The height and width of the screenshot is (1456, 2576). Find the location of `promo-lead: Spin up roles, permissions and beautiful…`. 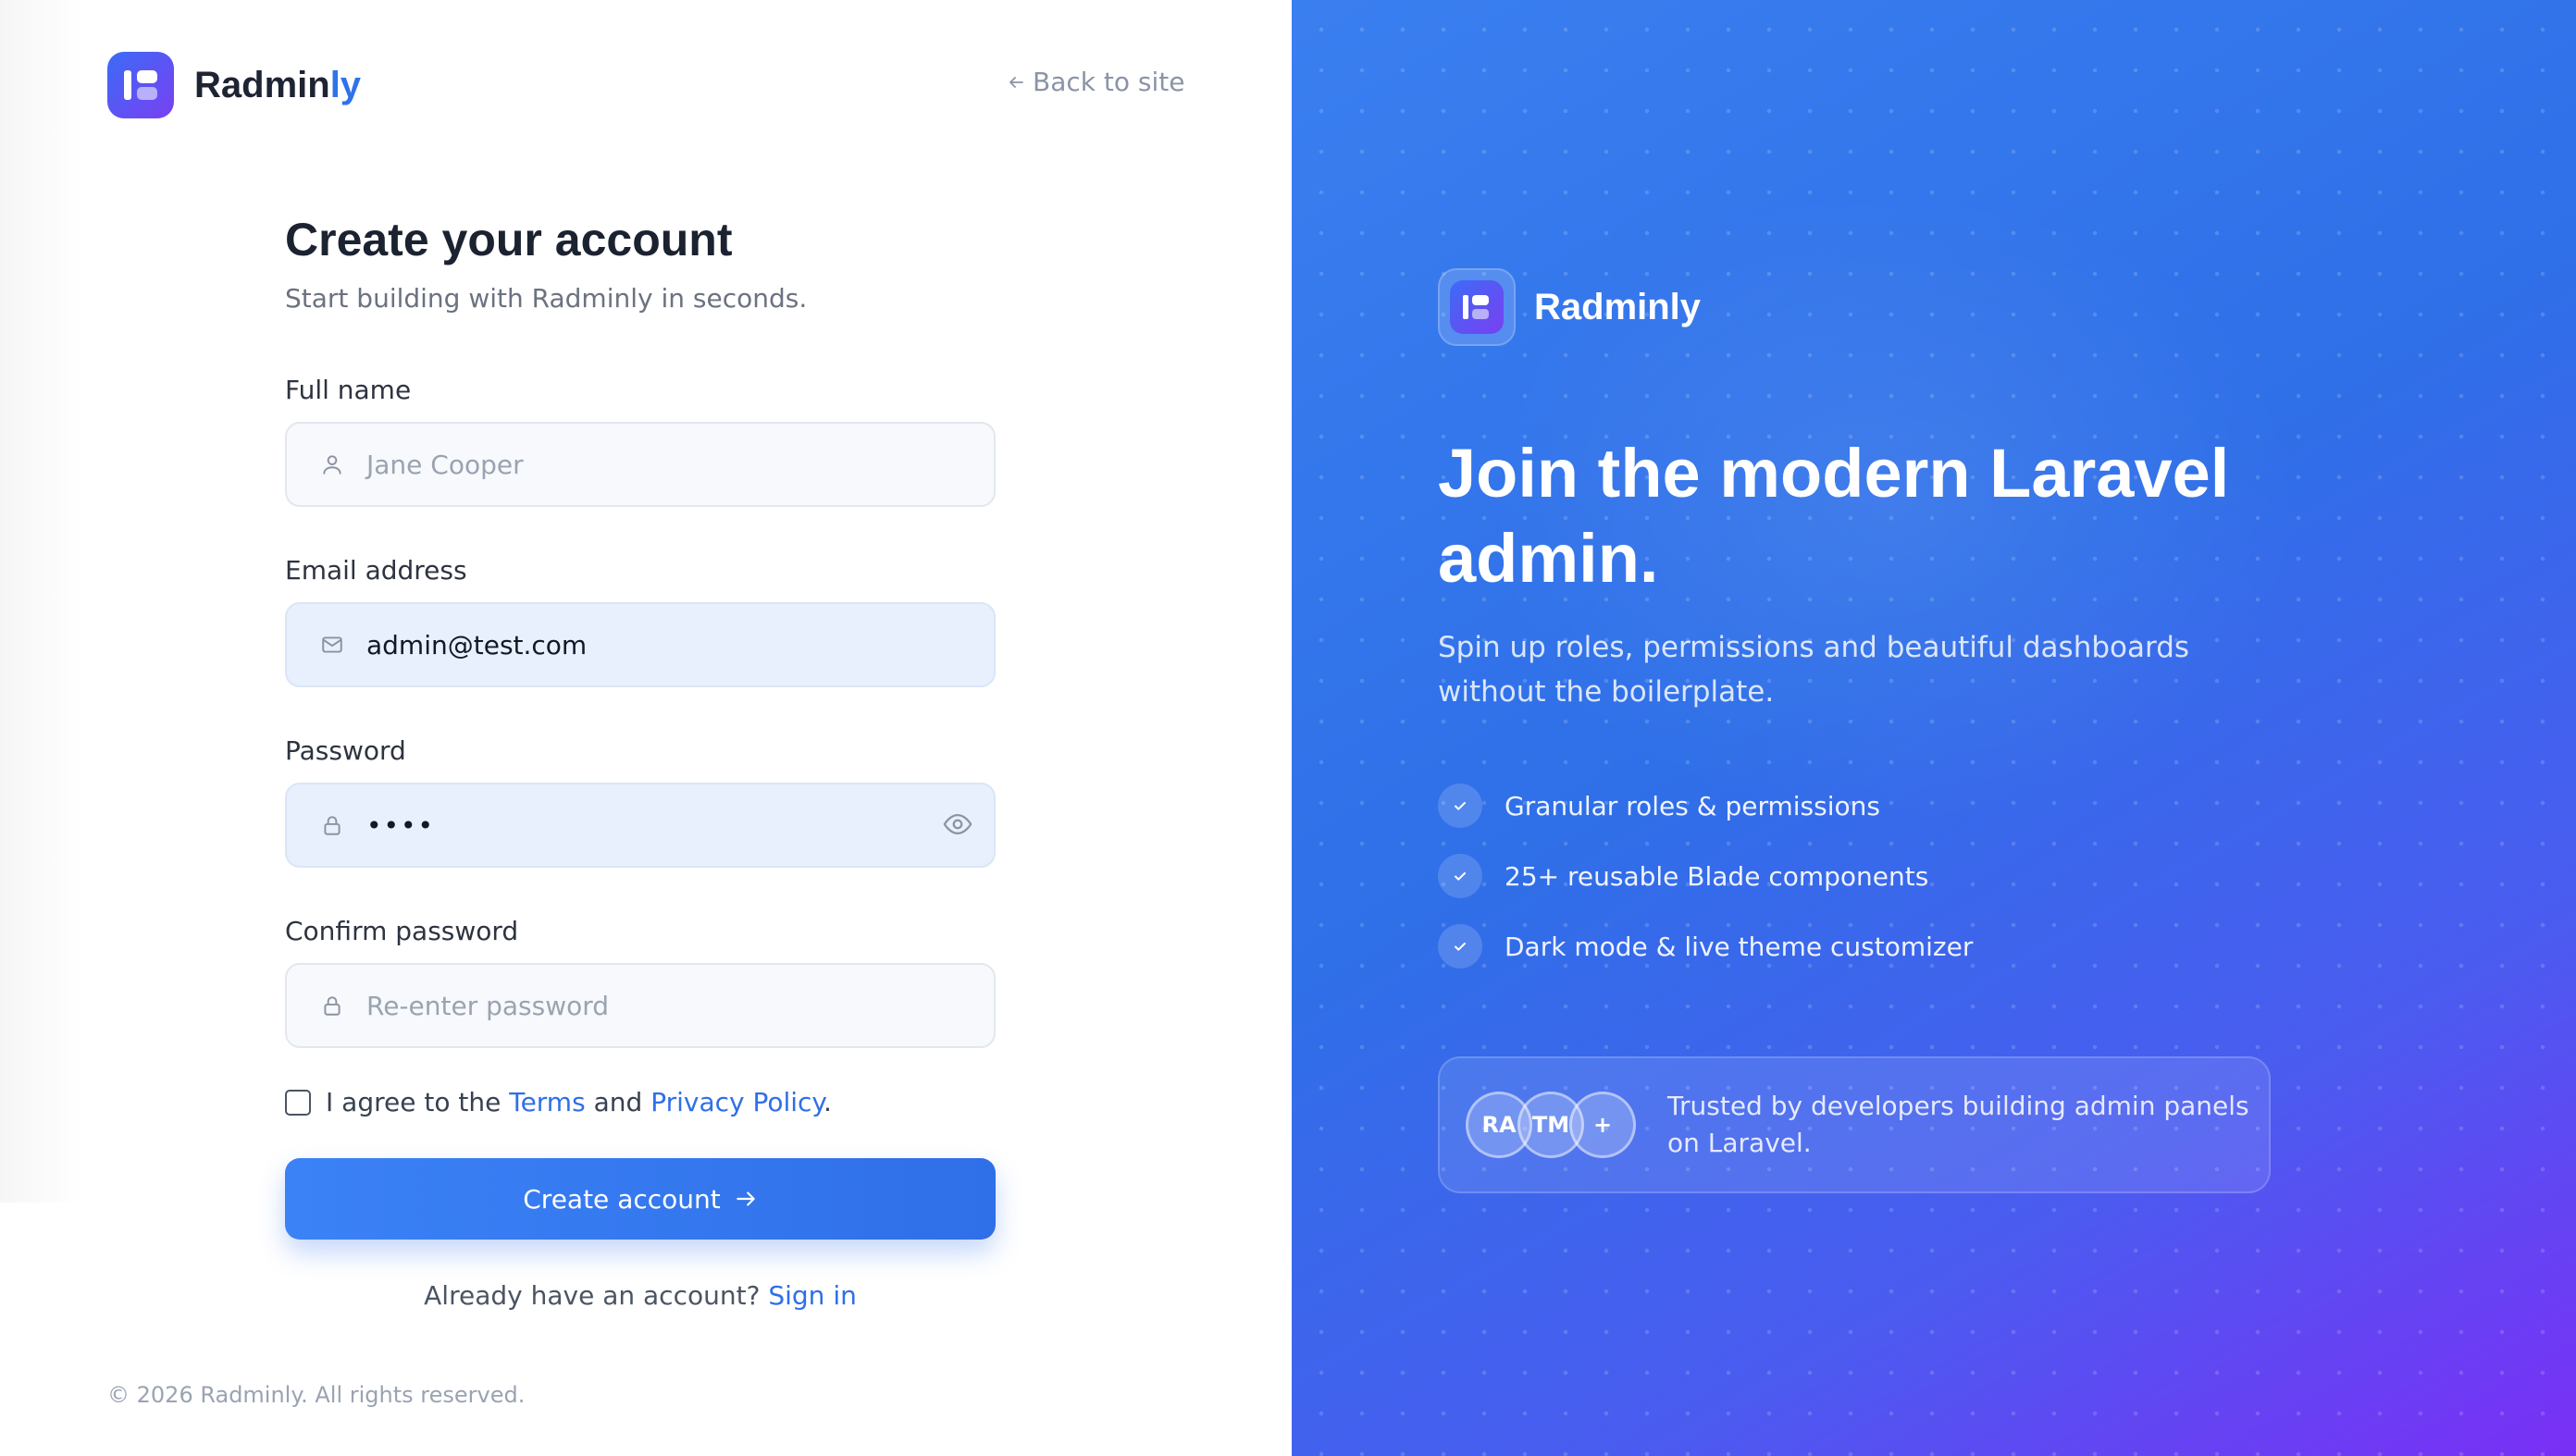

promo-lead: Spin up roles, permissions and beautiful… is located at coordinates (1814, 670).